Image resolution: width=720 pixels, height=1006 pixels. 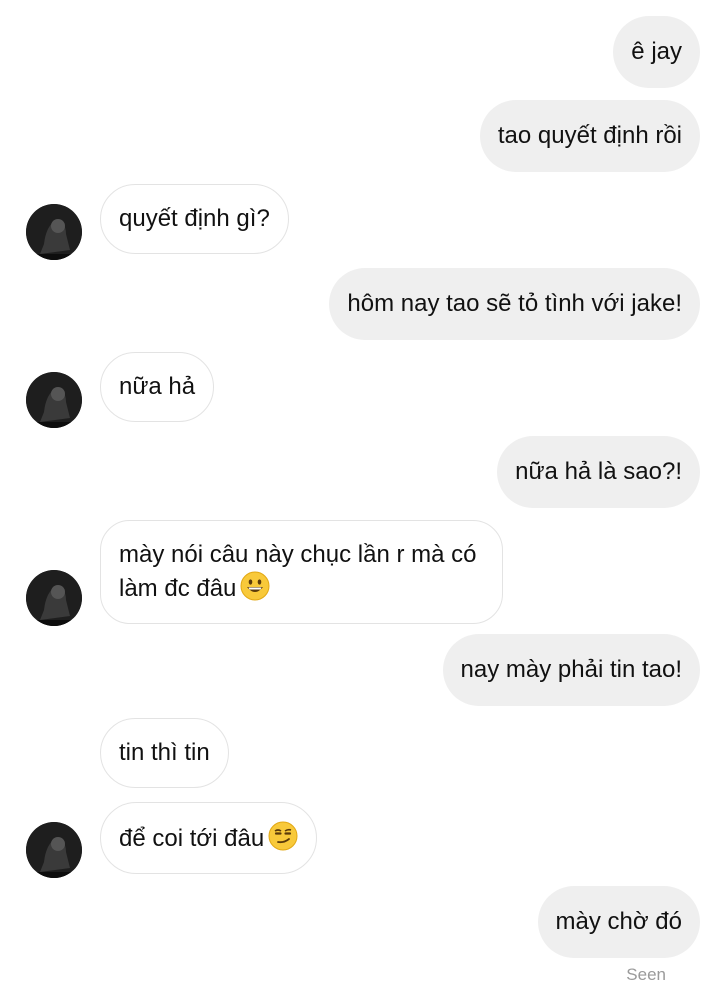 I want to click on message-text: ê jay, so click(x=656, y=51).